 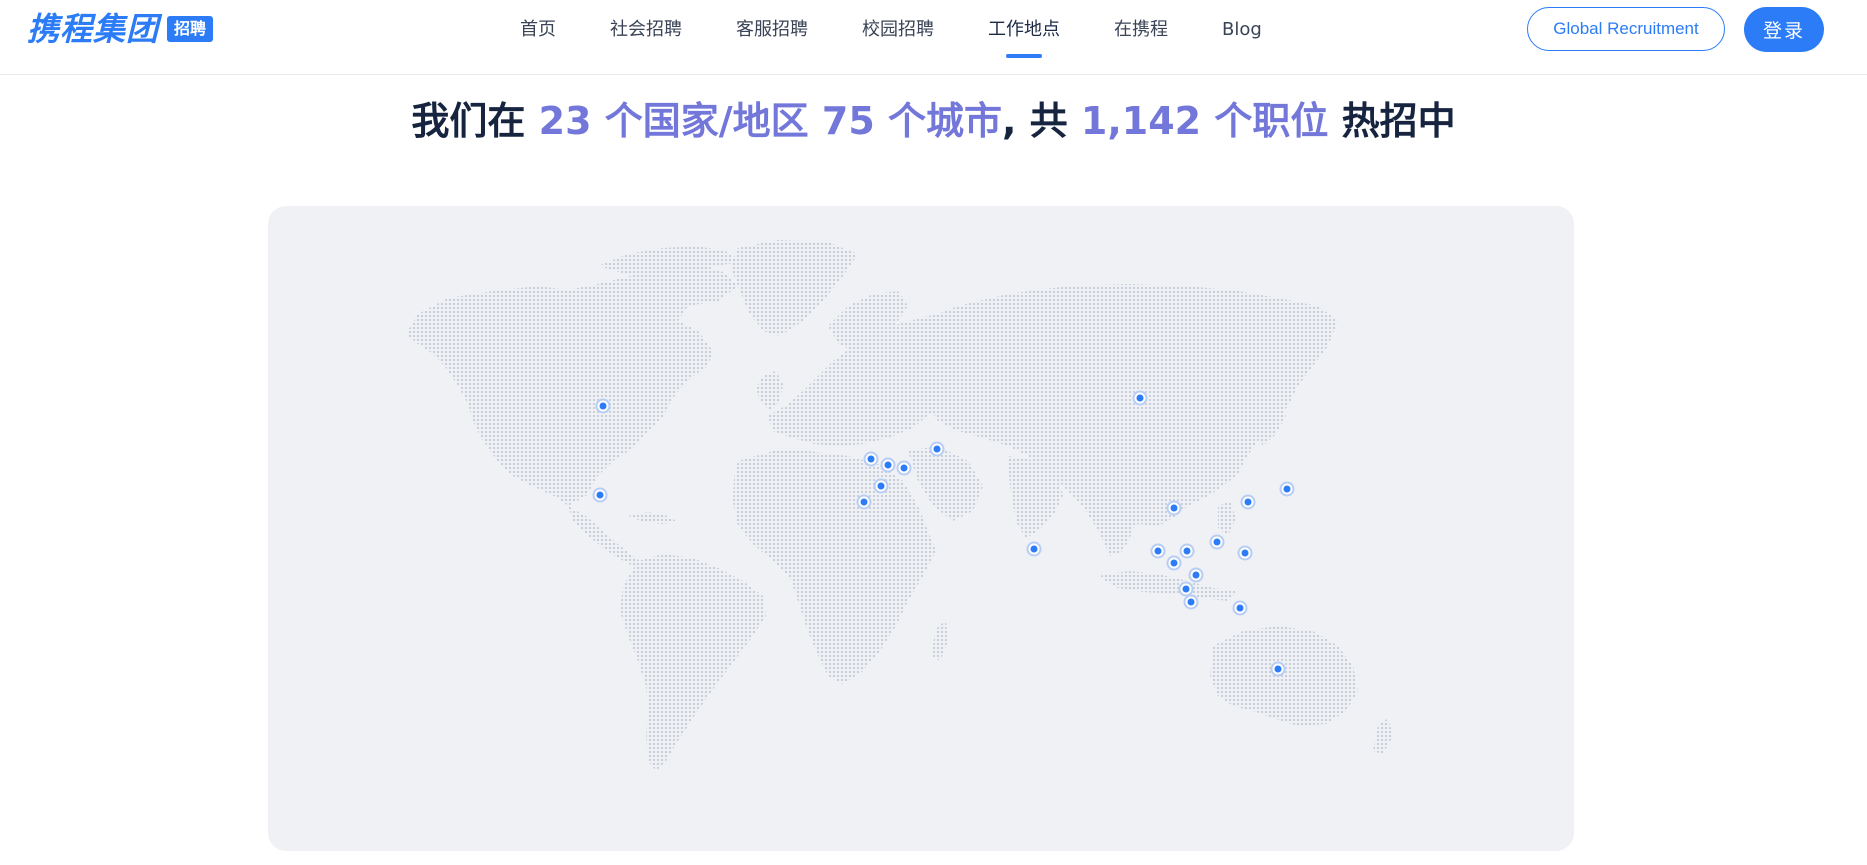 What do you see at coordinates (772, 30) in the screenshot?
I see `nav-service-recruitment: 客服招聘` at bounding box center [772, 30].